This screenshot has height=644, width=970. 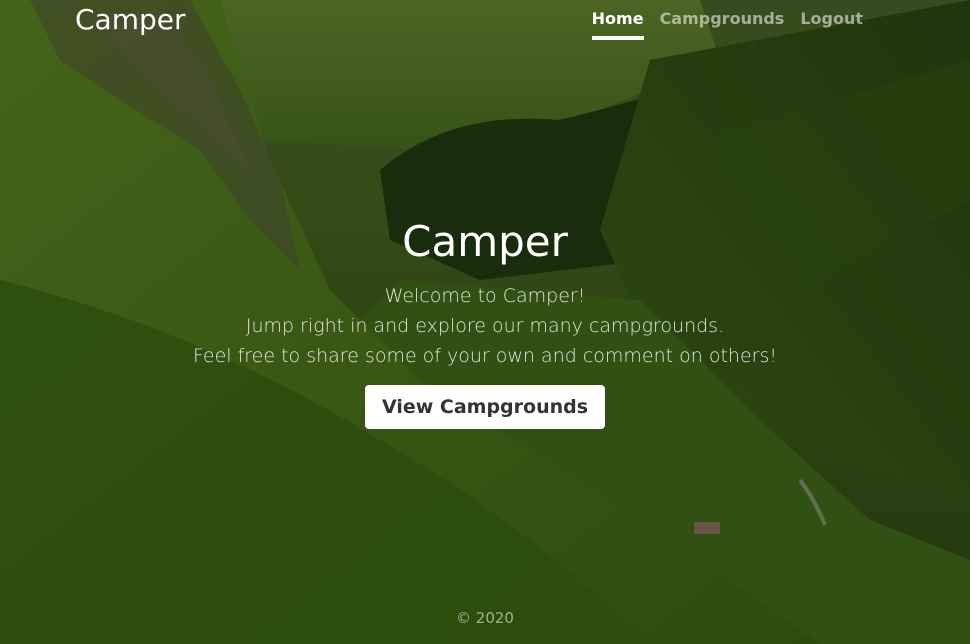 What do you see at coordinates (485, 241) in the screenshot?
I see `hero-title: Camper` at bounding box center [485, 241].